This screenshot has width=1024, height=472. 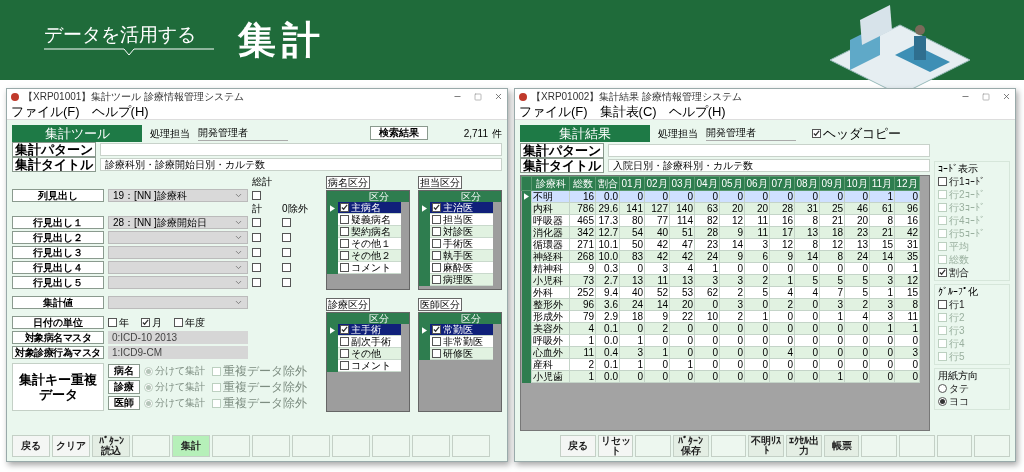 I want to click on dropdown: 28：[NN ]診療開始日, so click(x=178, y=222).